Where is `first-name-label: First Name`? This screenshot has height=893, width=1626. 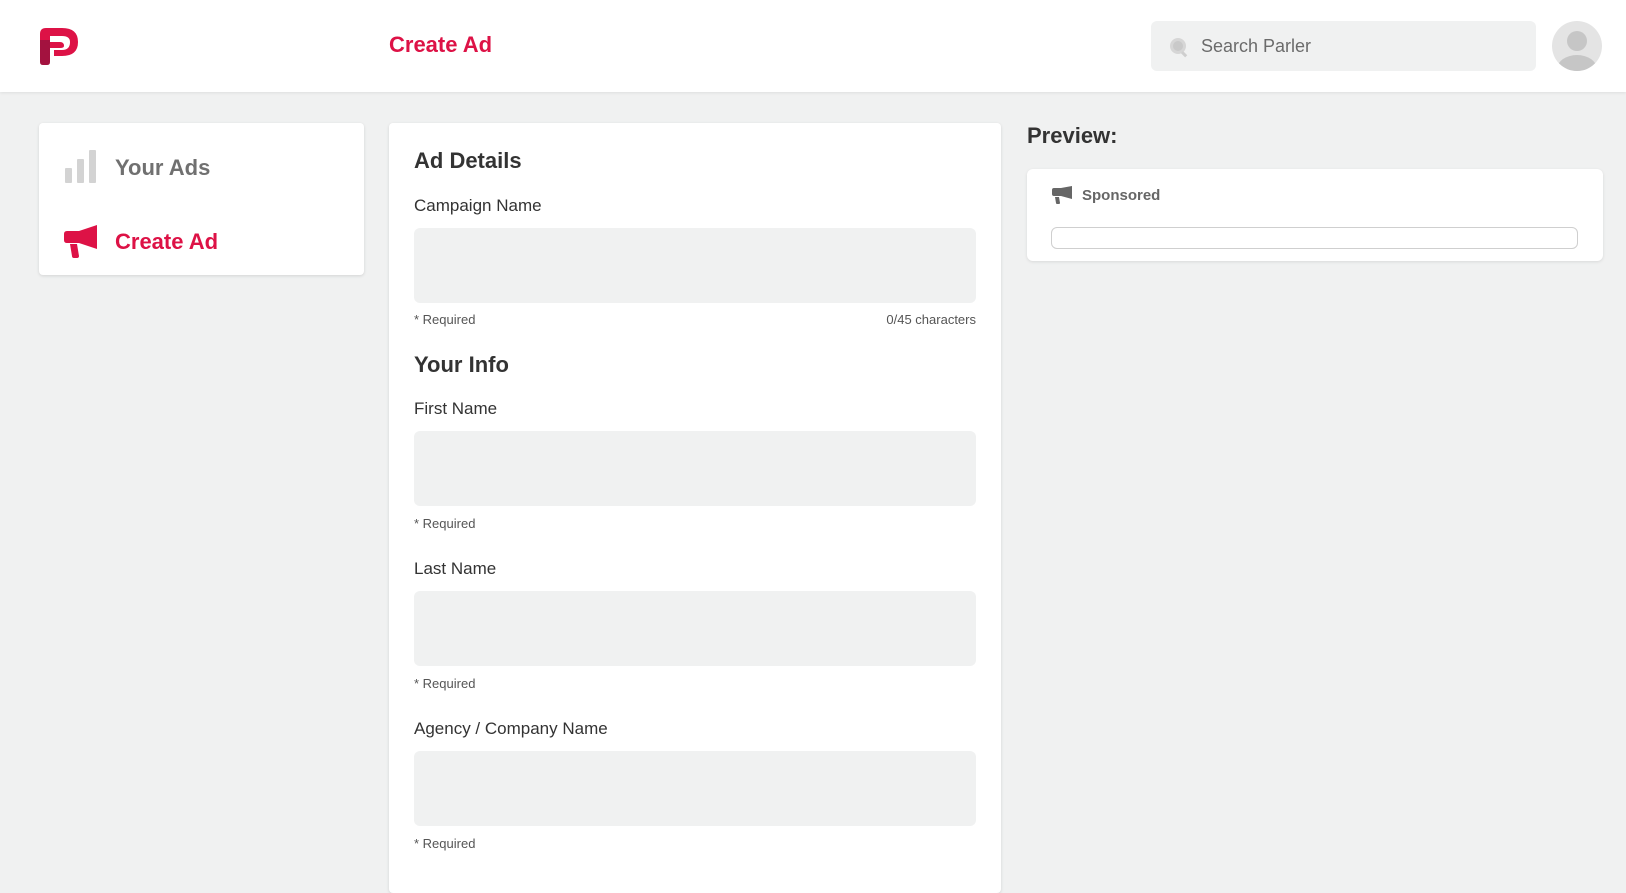
first-name-label: First Name is located at coordinates (456, 408).